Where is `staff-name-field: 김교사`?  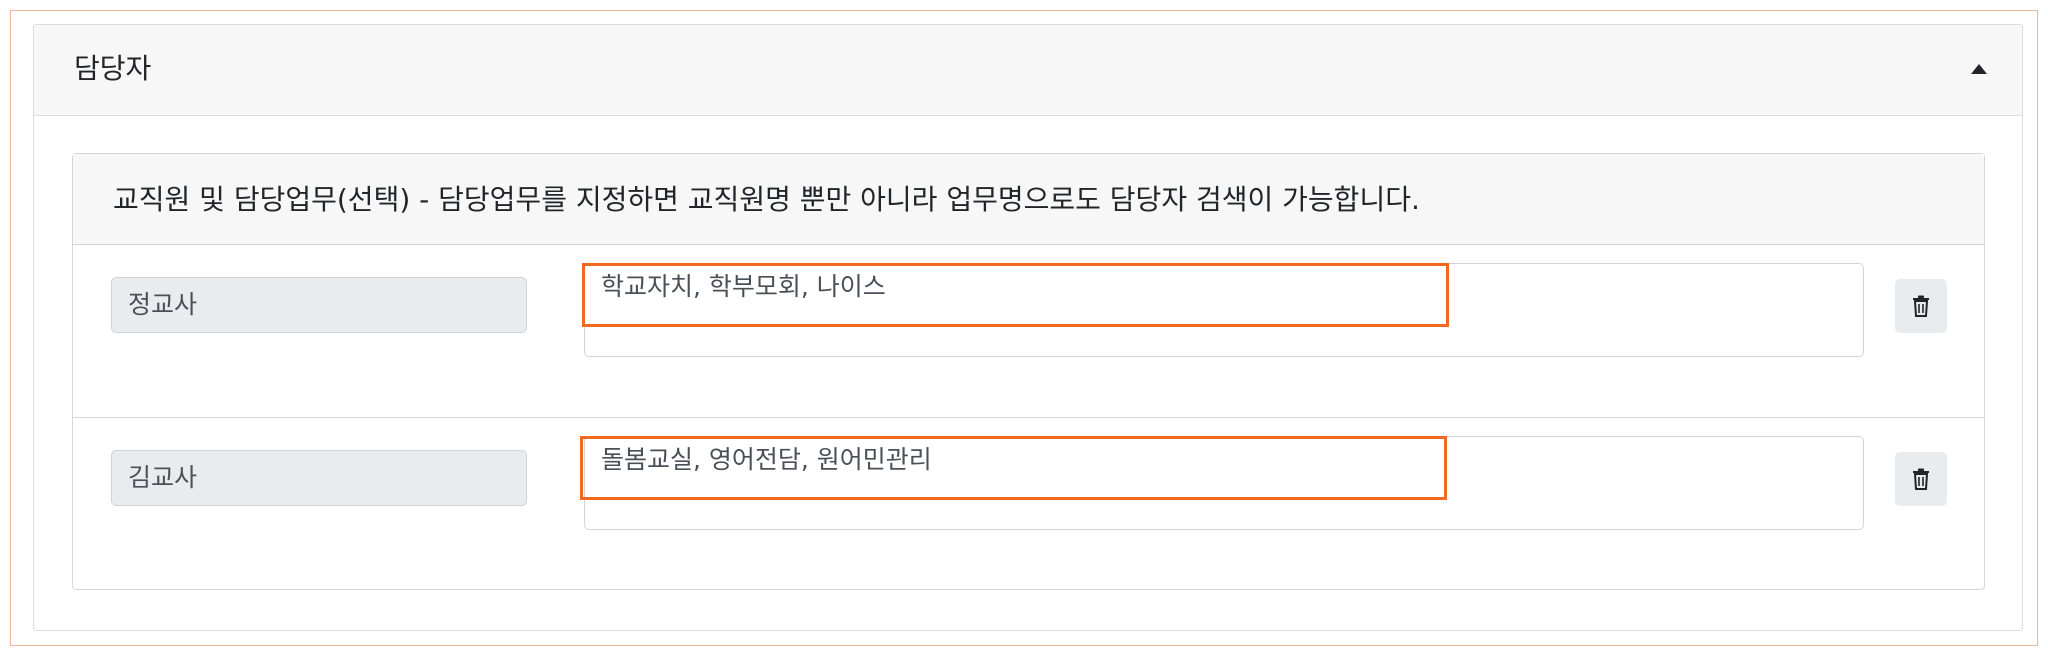
staff-name-field: 김교사 is located at coordinates (319, 478).